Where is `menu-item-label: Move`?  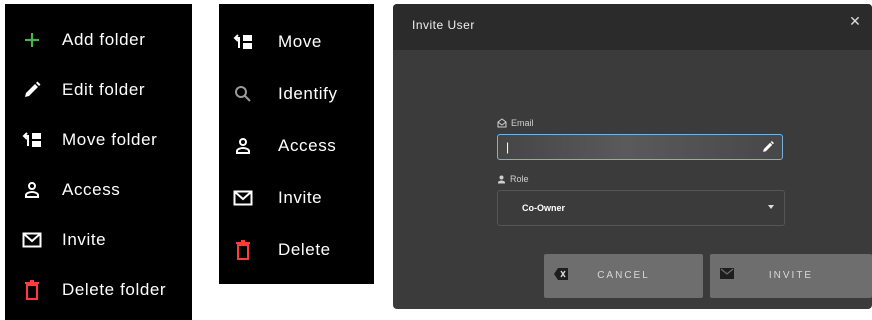
menu-item-label: Move is located at coordinates (300, 41).